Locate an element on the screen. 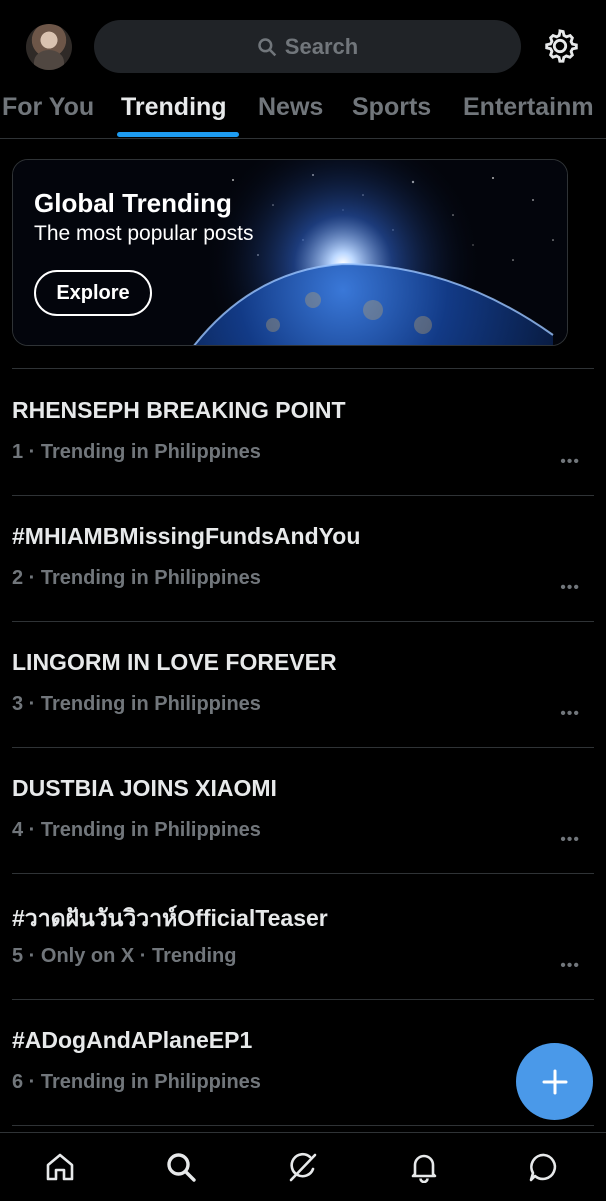 The width and height of the screenshot is (606, 1201). grok-icon is located at coordinates (303, 1167).